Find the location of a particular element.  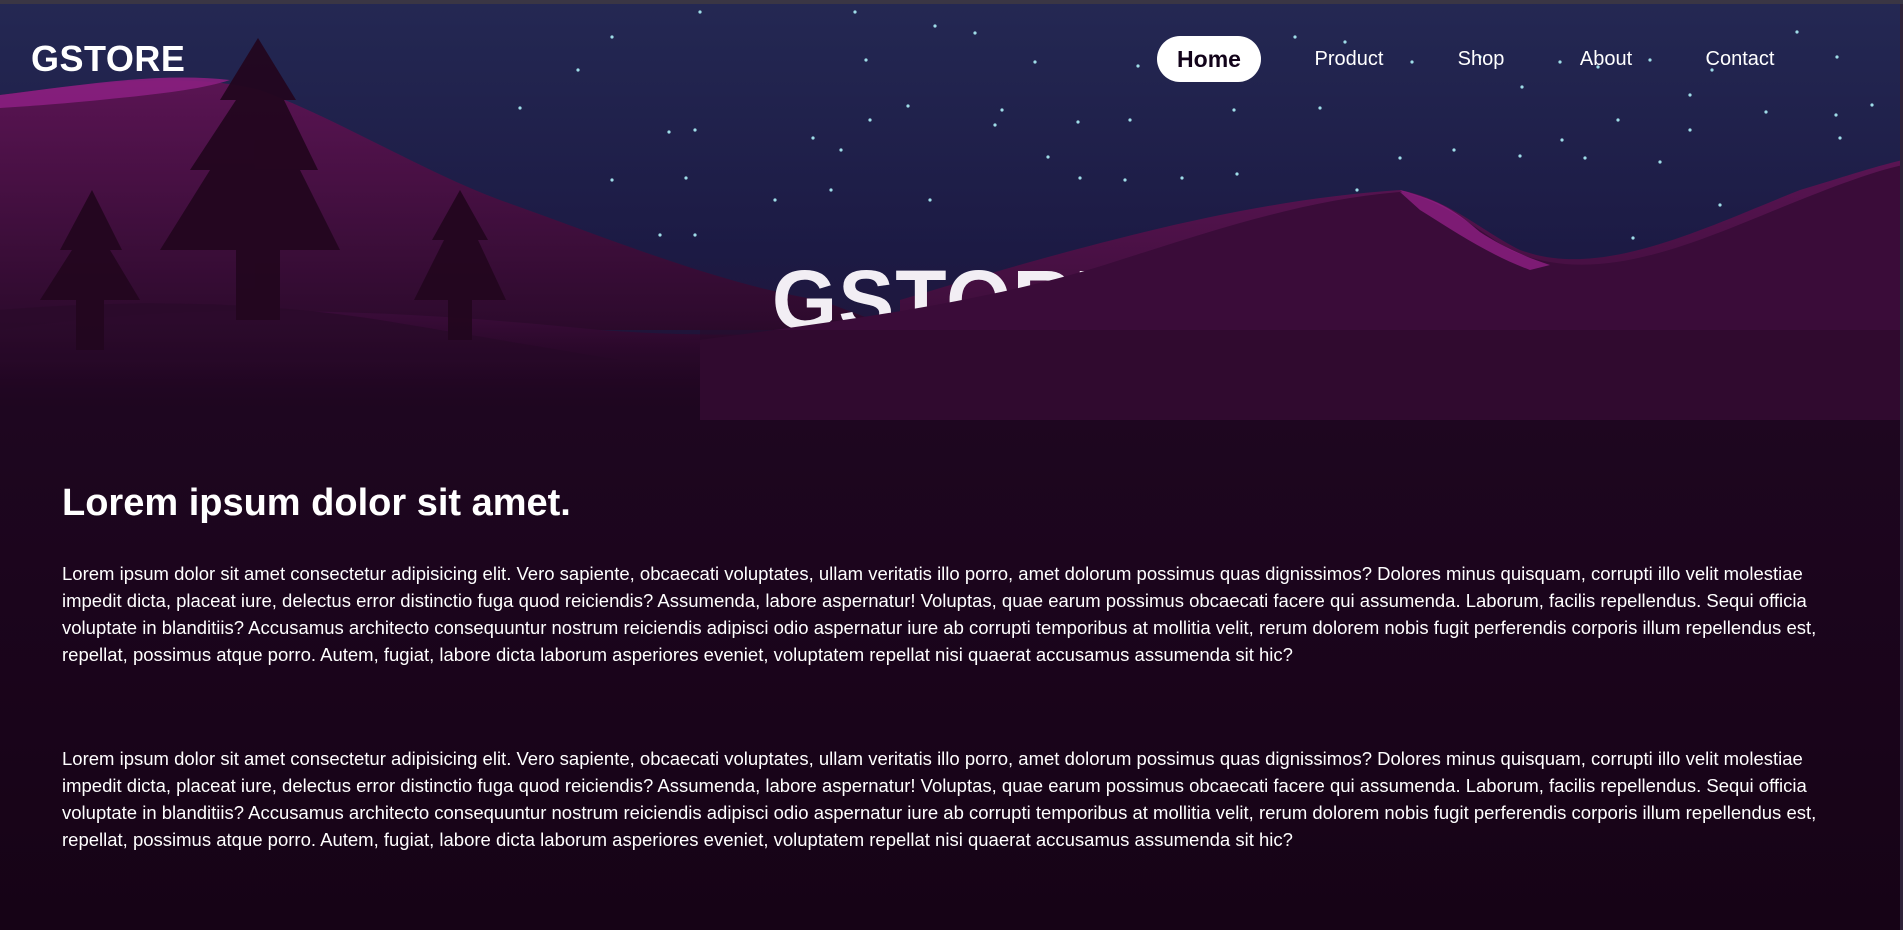

hero-title: GSTORE is located at coordinates (951, 300).